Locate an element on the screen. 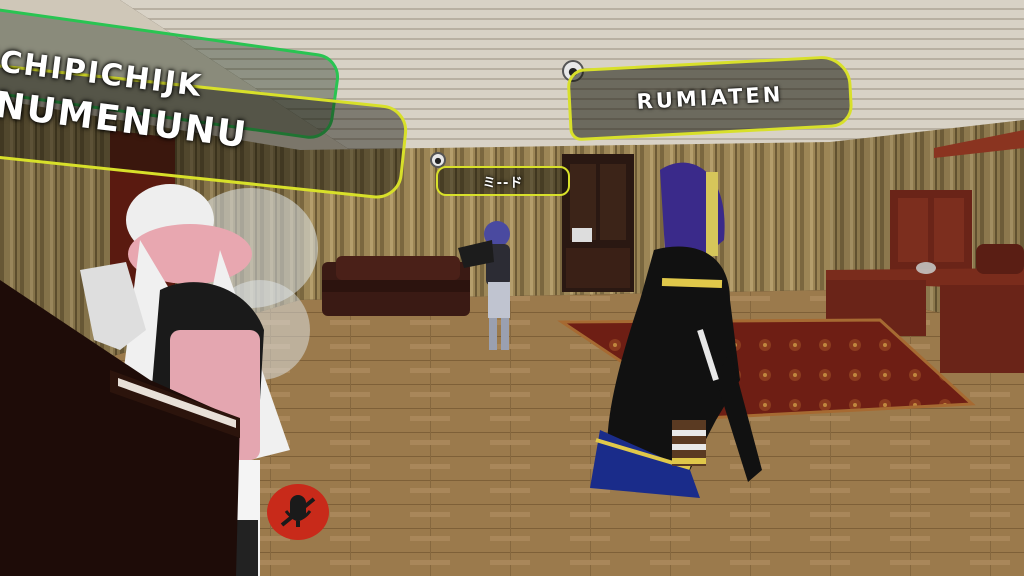 The width and height of the screenshot is (1024, 576). mic-muted-icon is located at coordinates (298, 511).